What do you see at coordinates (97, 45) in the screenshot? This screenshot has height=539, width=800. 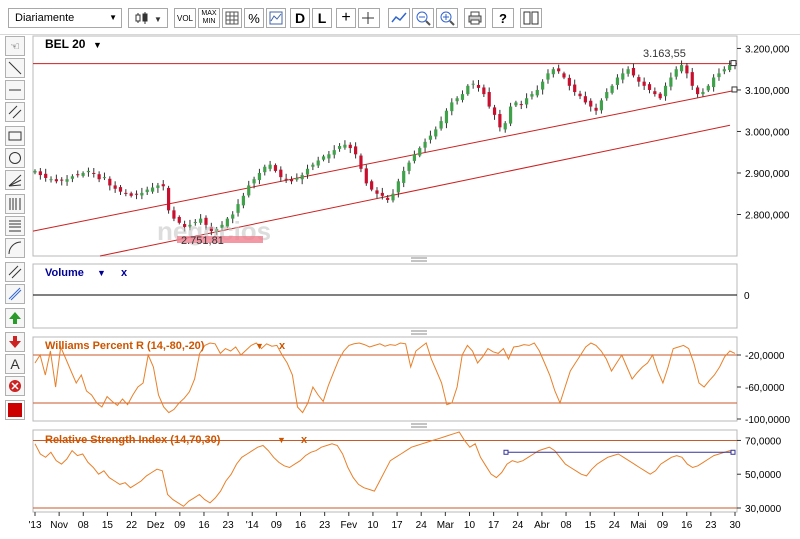 I see `instrument-dropdown-icon: ▼` at bounding box center [97, 45].